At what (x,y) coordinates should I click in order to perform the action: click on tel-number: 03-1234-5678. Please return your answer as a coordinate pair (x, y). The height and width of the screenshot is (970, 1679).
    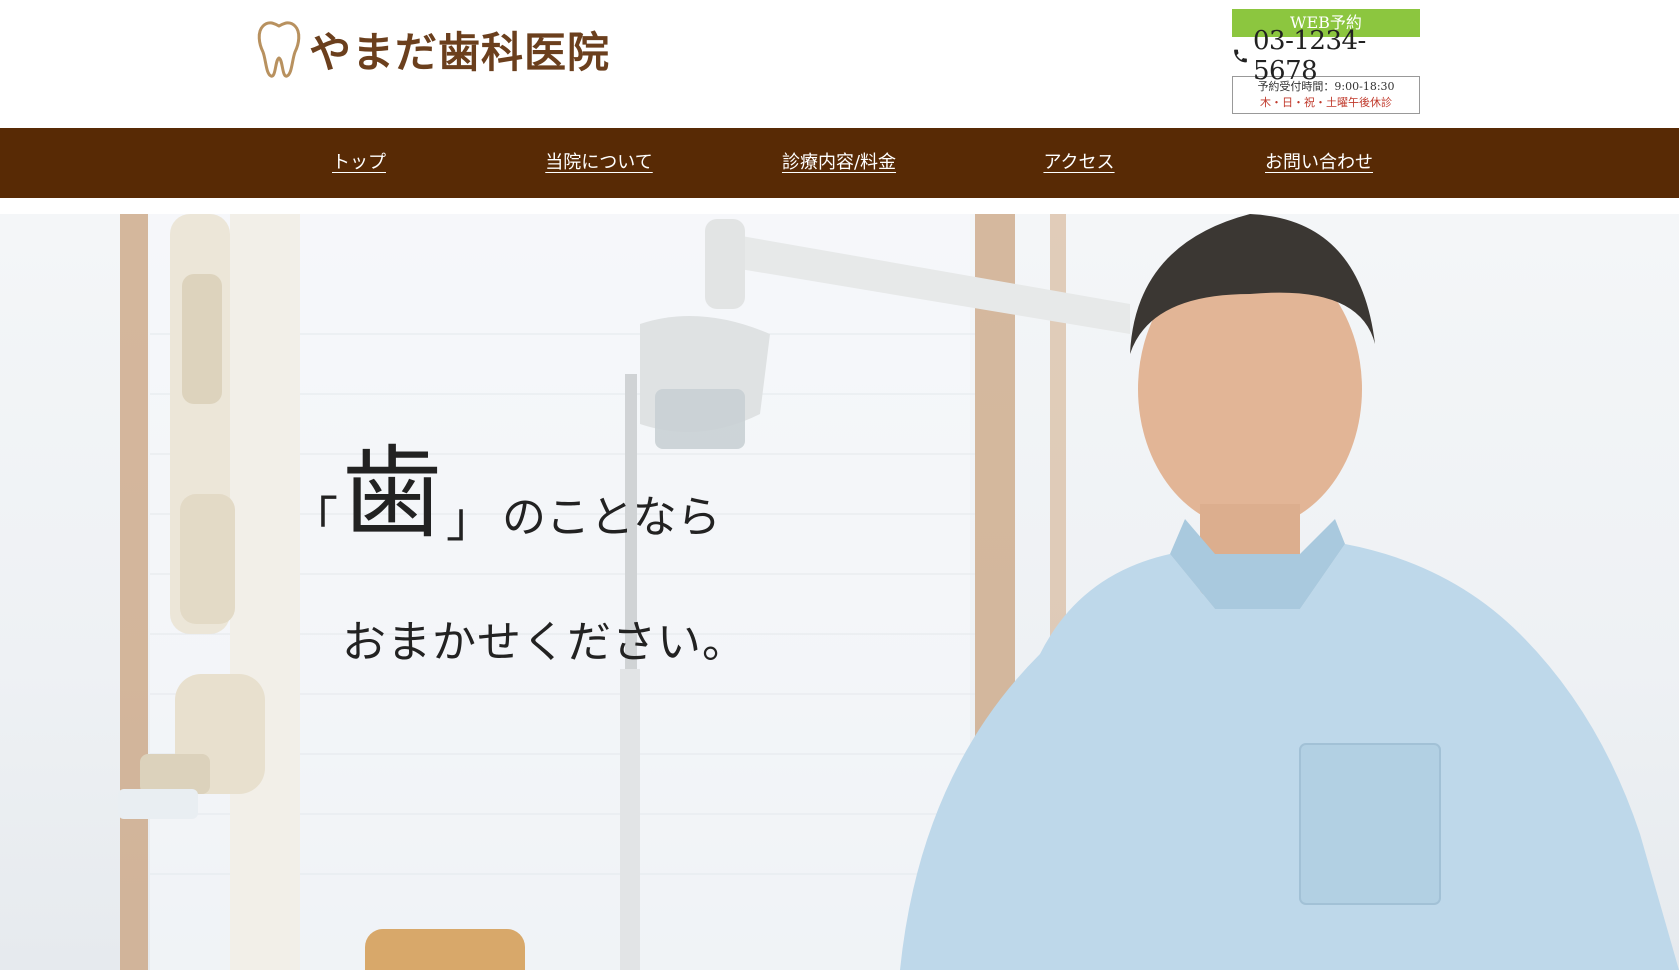
    Looking at the image, I should click on (1336, 56).